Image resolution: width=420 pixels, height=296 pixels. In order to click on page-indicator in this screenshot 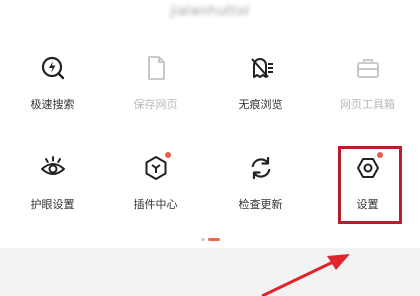, I will do `click(210, 239)`.